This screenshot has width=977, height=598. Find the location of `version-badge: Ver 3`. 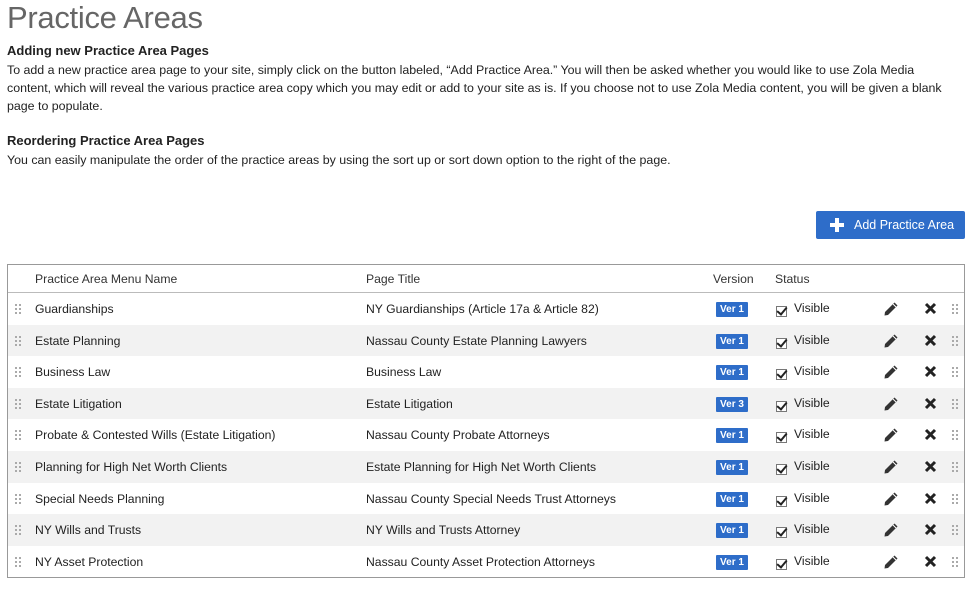

version-badge: Ver 3 is located at coordinates (732, 404).